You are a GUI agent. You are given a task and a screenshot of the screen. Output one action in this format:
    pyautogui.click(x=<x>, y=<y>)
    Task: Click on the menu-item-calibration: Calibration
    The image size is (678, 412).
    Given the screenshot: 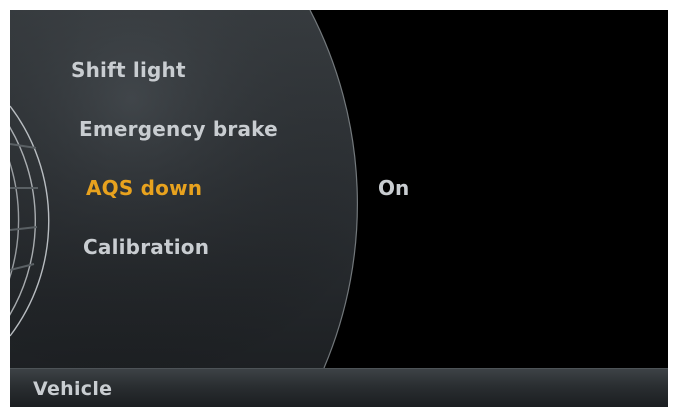 What is the action you would take?
    pyautogui.click(x=146, y=247)
    